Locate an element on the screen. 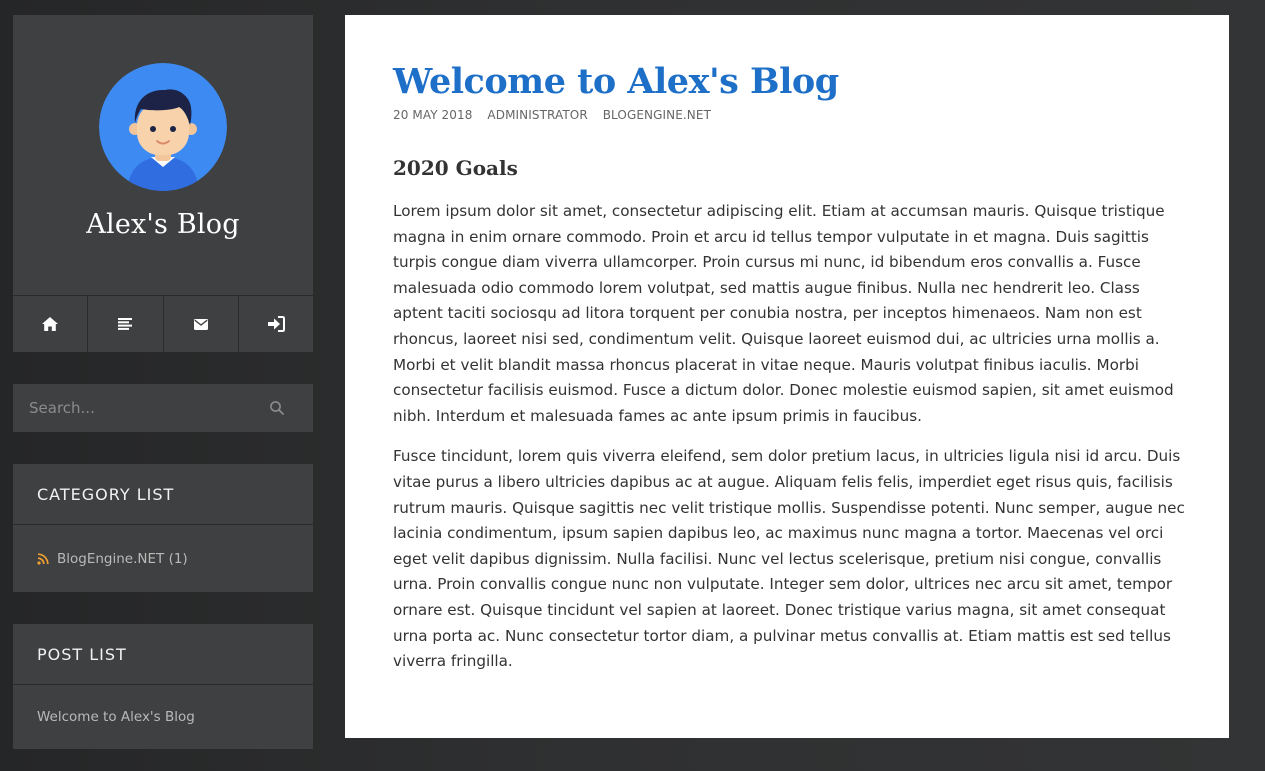 The width and height of the screenshot is (1265, 771). post-list-widget: POST LIST Welcome to Alex's Blog is located at coordinates (163, 686).